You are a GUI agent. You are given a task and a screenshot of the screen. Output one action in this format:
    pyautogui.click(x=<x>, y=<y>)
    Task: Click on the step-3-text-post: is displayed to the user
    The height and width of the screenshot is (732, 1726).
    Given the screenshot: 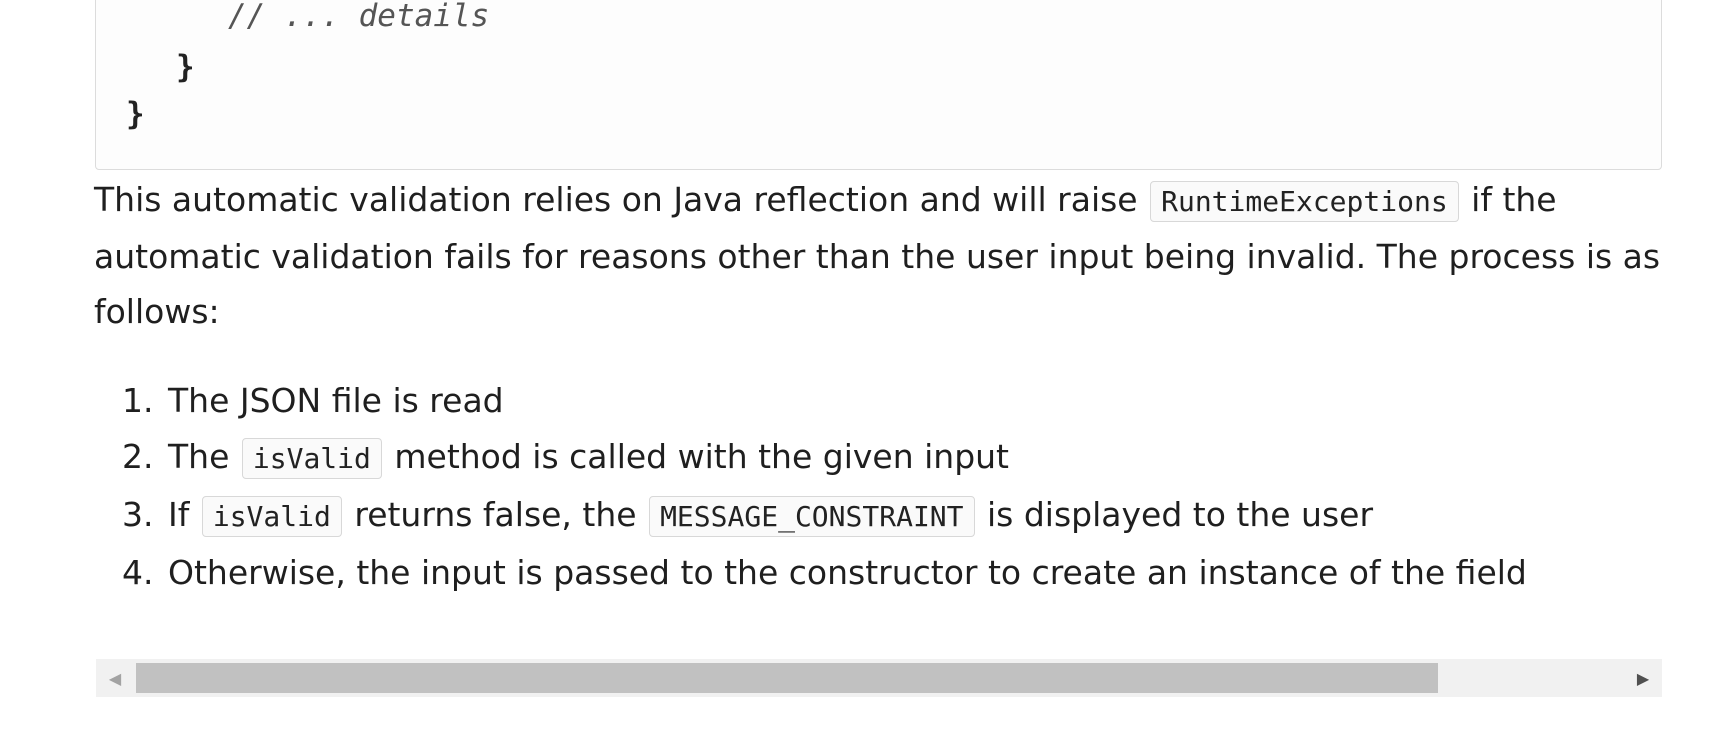 What is the action you would take?
    pyautogui.click(x=1175, y=514)
    